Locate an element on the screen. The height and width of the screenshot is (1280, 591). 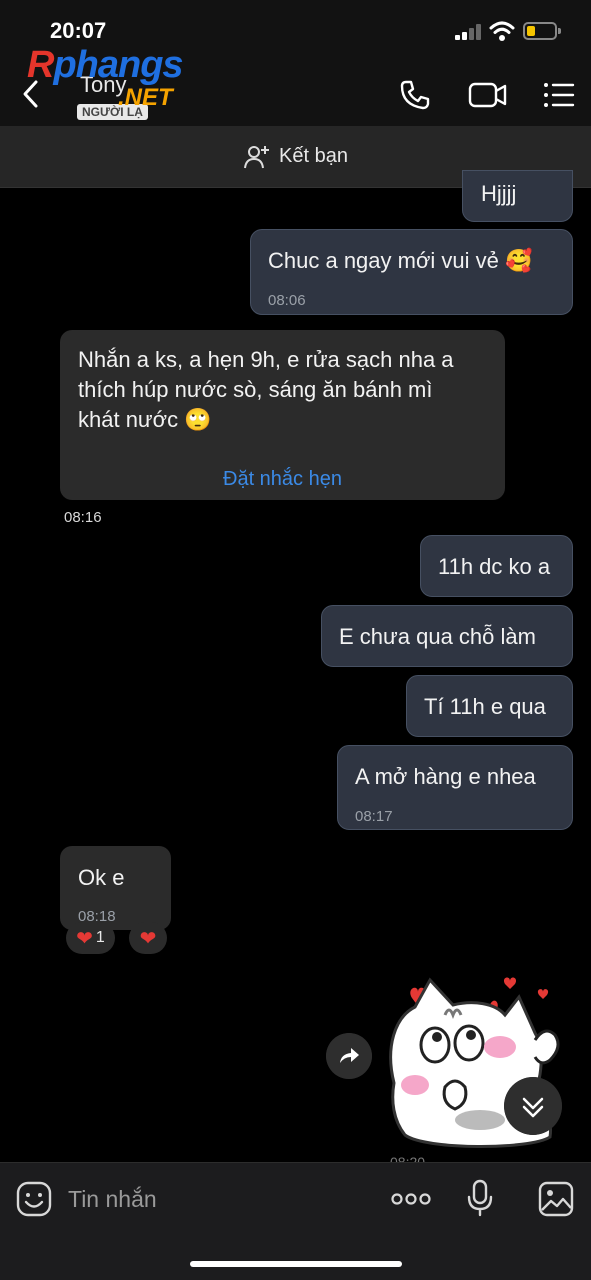
more-options-button is located at coordinates (411, 1199).